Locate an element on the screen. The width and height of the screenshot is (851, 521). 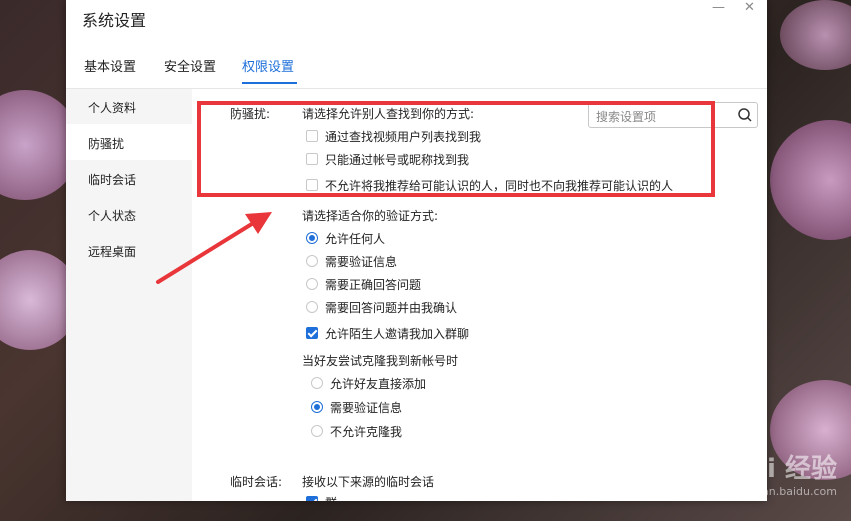
annotation-arrow-icon is located at coordinates (214, 248).